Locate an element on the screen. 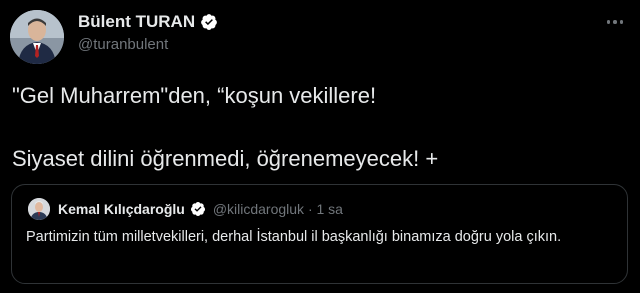 This screenshot has height=293, width=640. author-name: Bülent TURAN is located at coordinates (148, 22).